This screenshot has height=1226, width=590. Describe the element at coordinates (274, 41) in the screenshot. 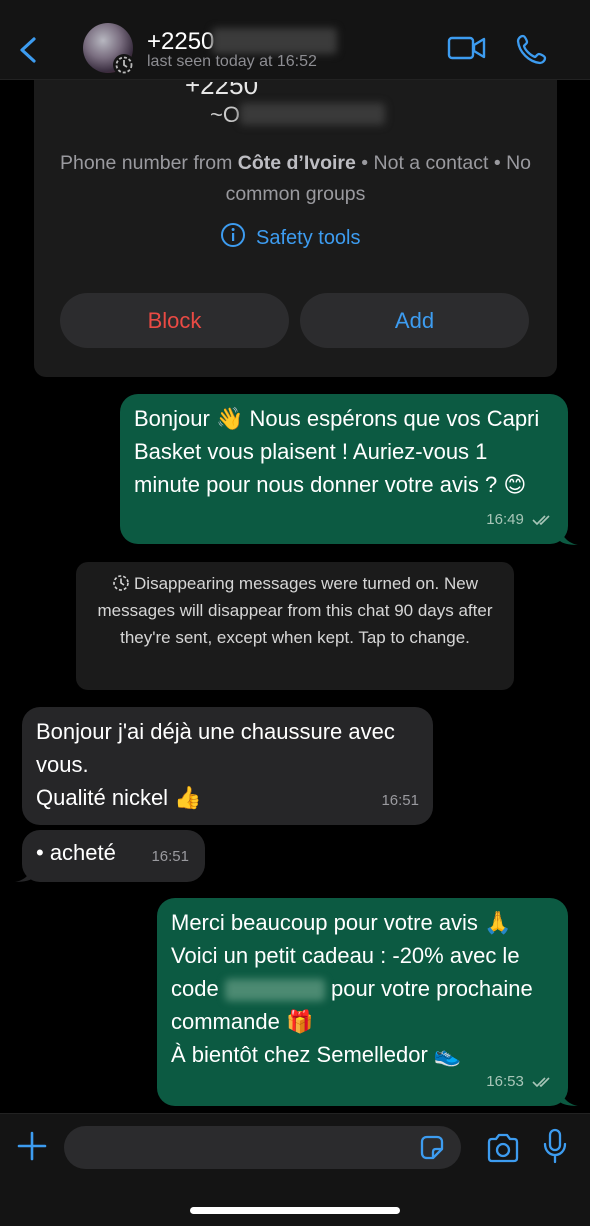

I see `name-redaction` at that location.